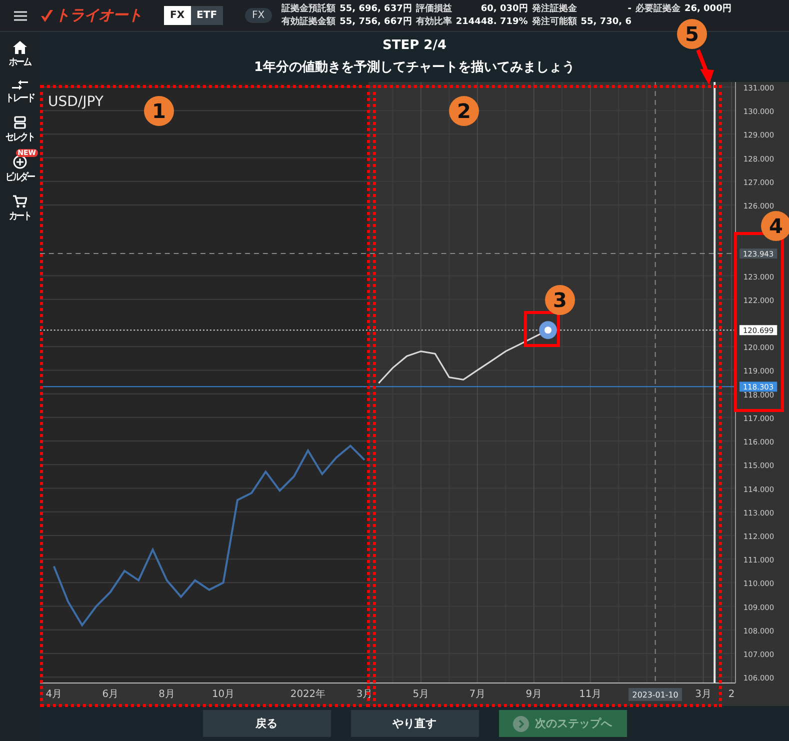 The width and height of the screenshot is (789, 741). I want to click on list-icon, so click(20, 122).